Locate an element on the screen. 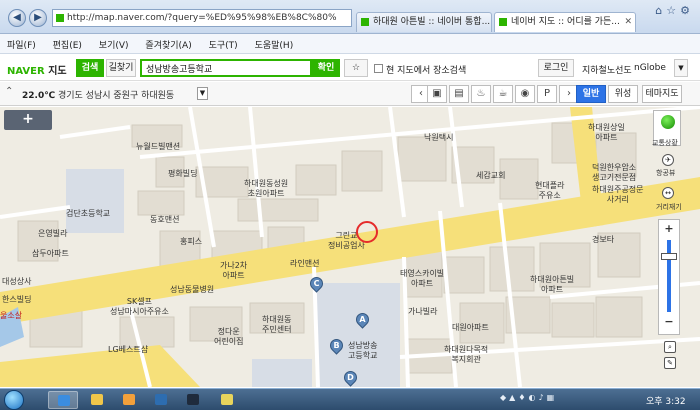 Image resolution: width=700 pixels, height=410 pixels. speaker-icon: ♪ is located at coordinates (542, 397).